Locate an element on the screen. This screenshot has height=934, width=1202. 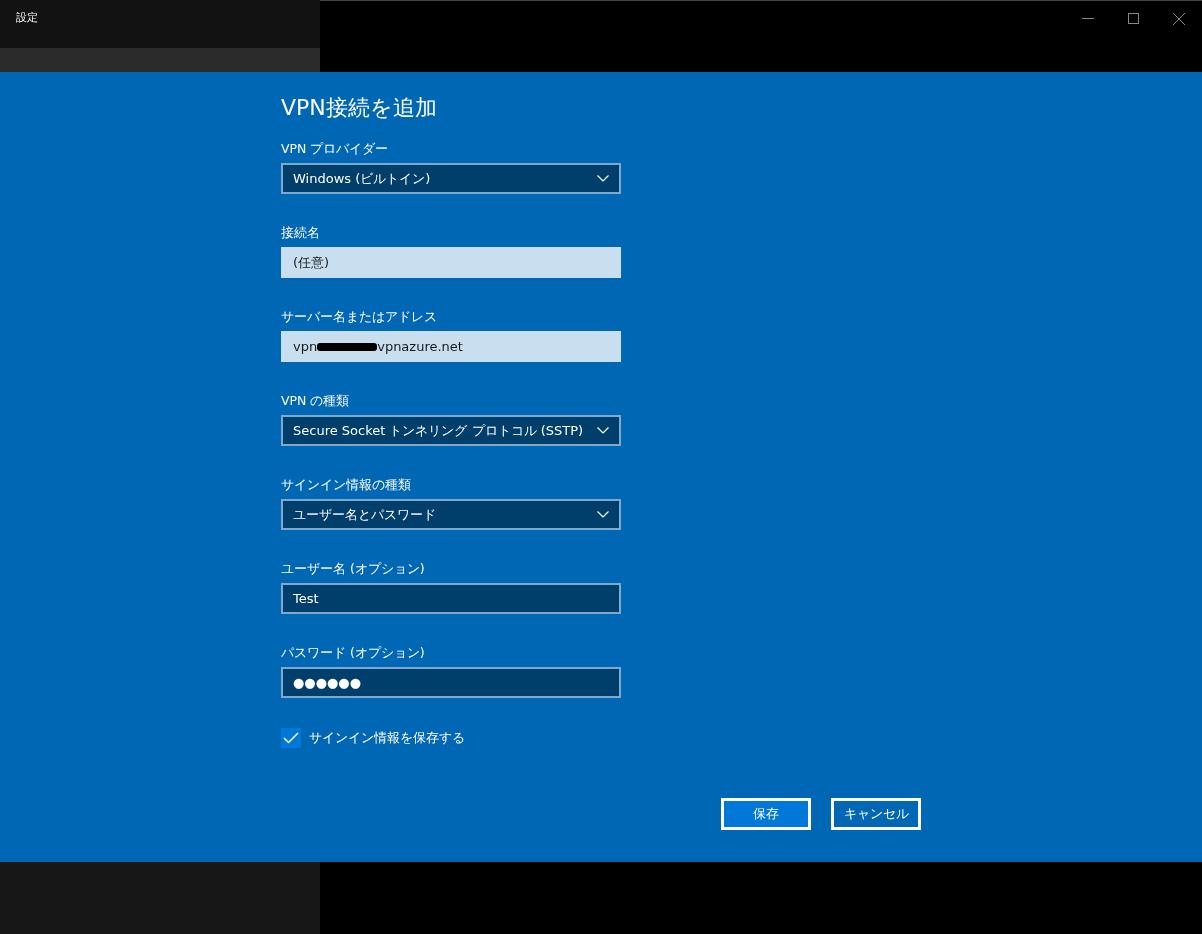
field-label: パスワード (オプション) is located at coordinates (353, 653).